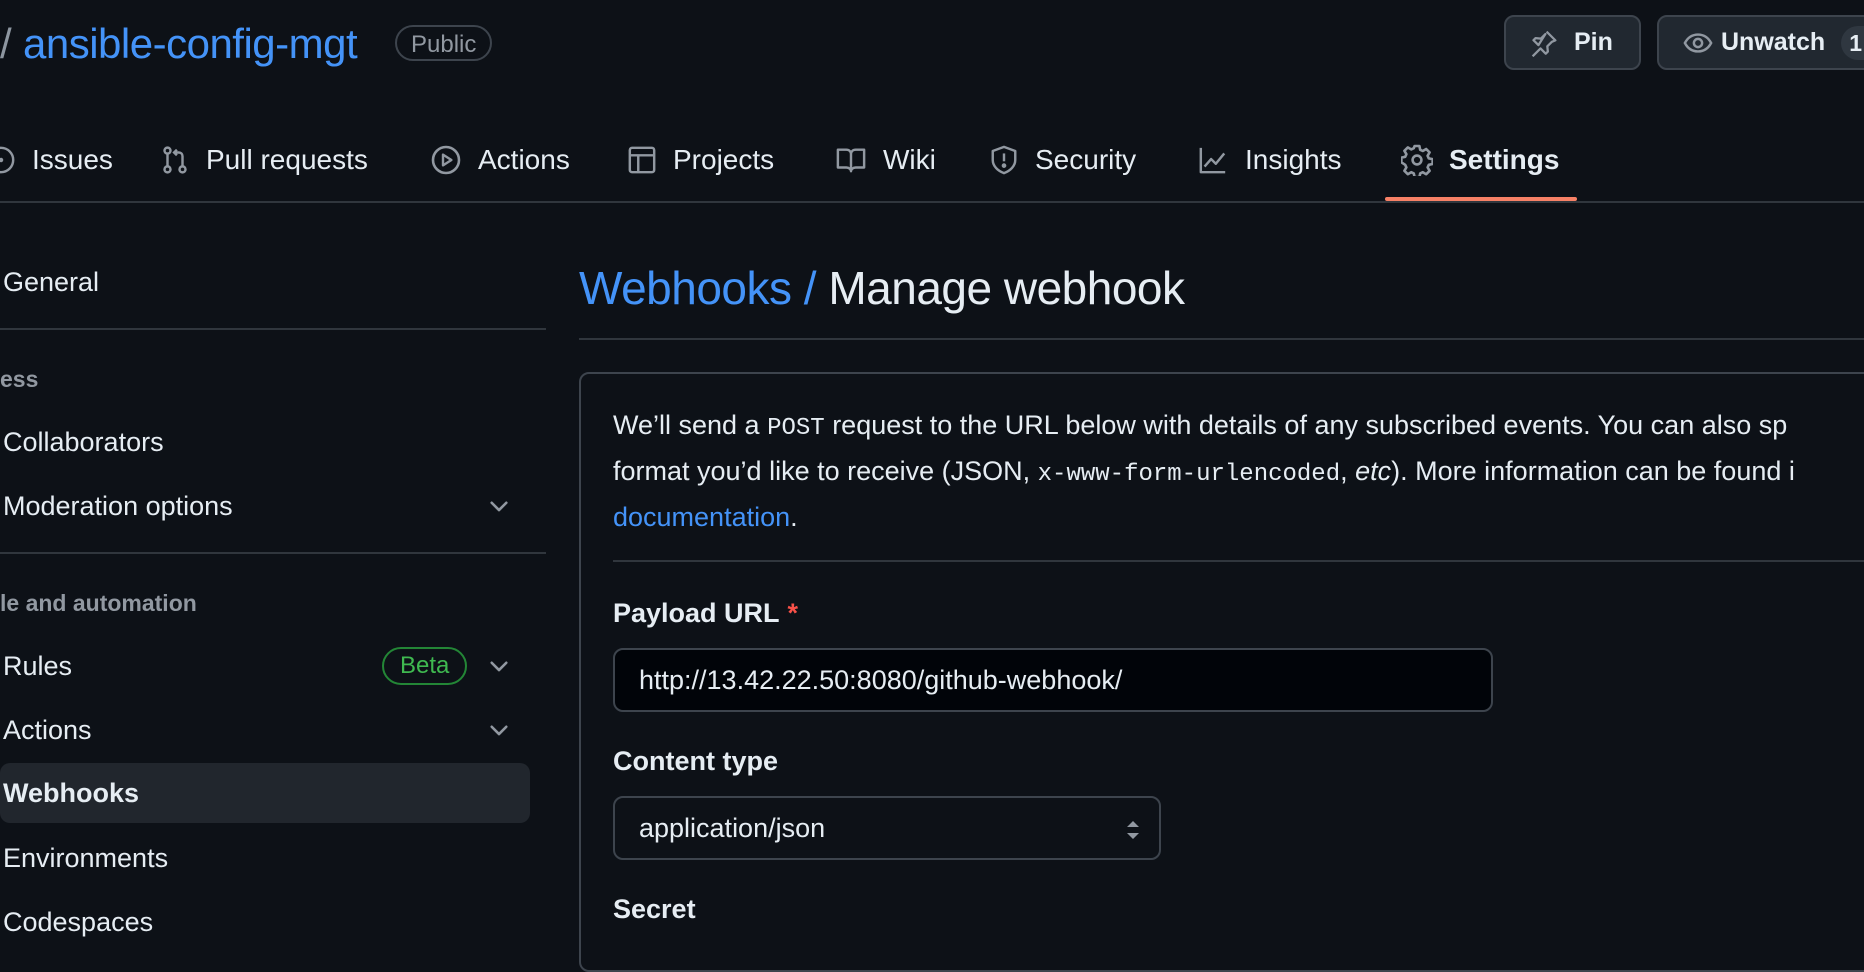  I want to click on sidebar-section-code-automation: le and automation, so click(98, 603).